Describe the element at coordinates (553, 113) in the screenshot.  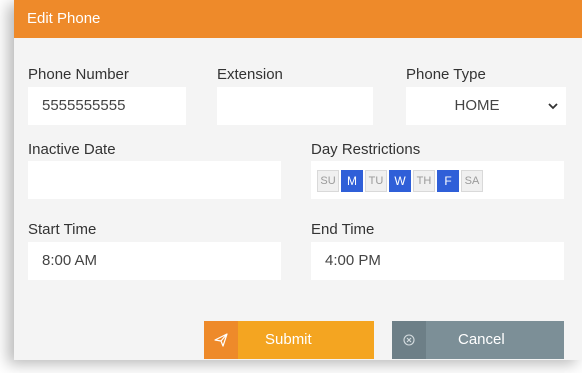
I see `chevron-down-icon` at that location.